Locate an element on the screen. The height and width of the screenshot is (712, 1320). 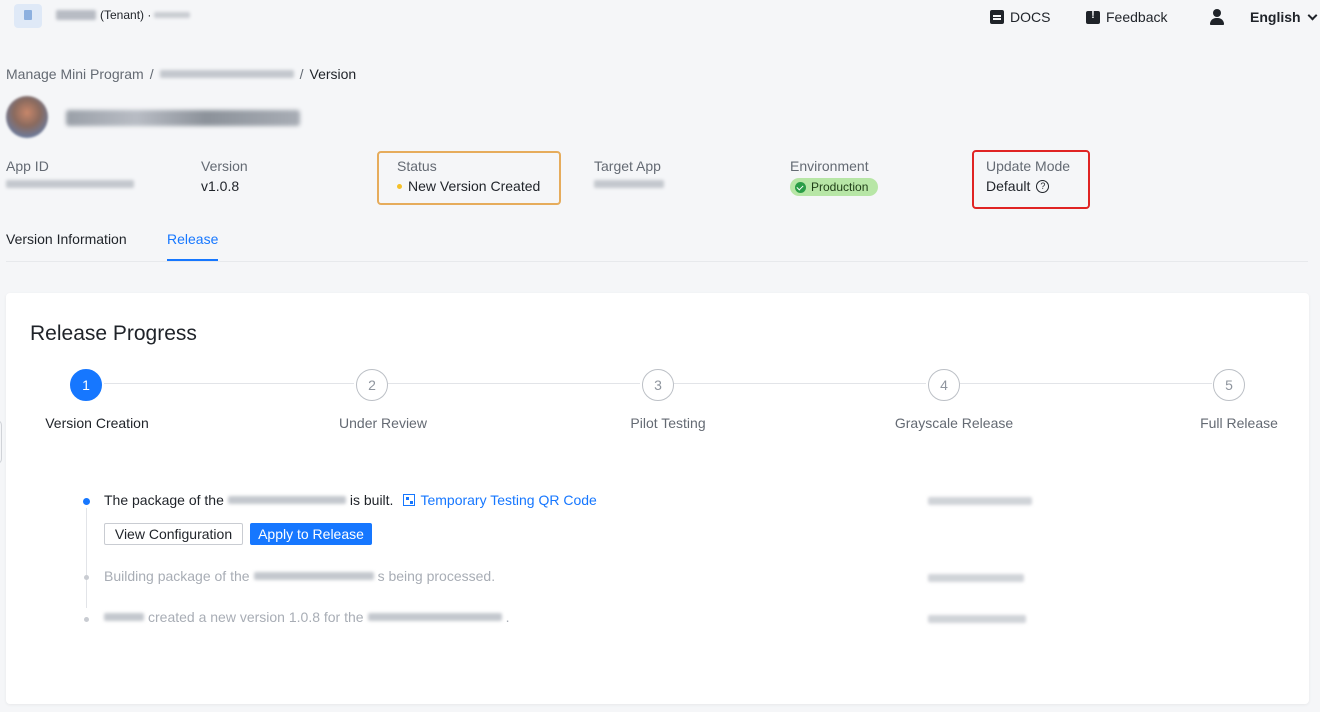
step-3-circle: 3 is located at coordinates (658, 385).